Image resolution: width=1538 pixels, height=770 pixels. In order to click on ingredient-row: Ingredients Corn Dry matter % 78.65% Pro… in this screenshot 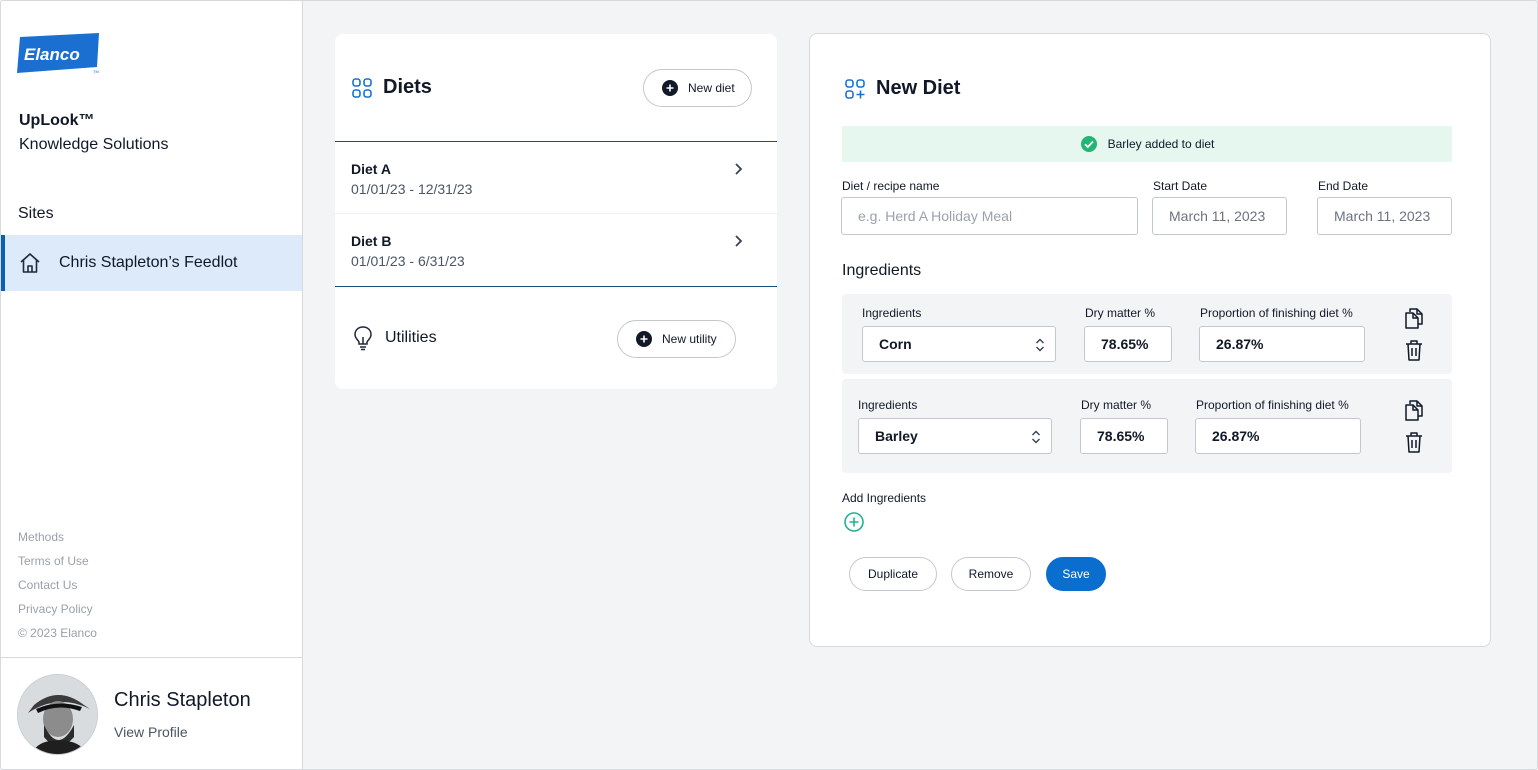, I will do `click(1147, 334)`.